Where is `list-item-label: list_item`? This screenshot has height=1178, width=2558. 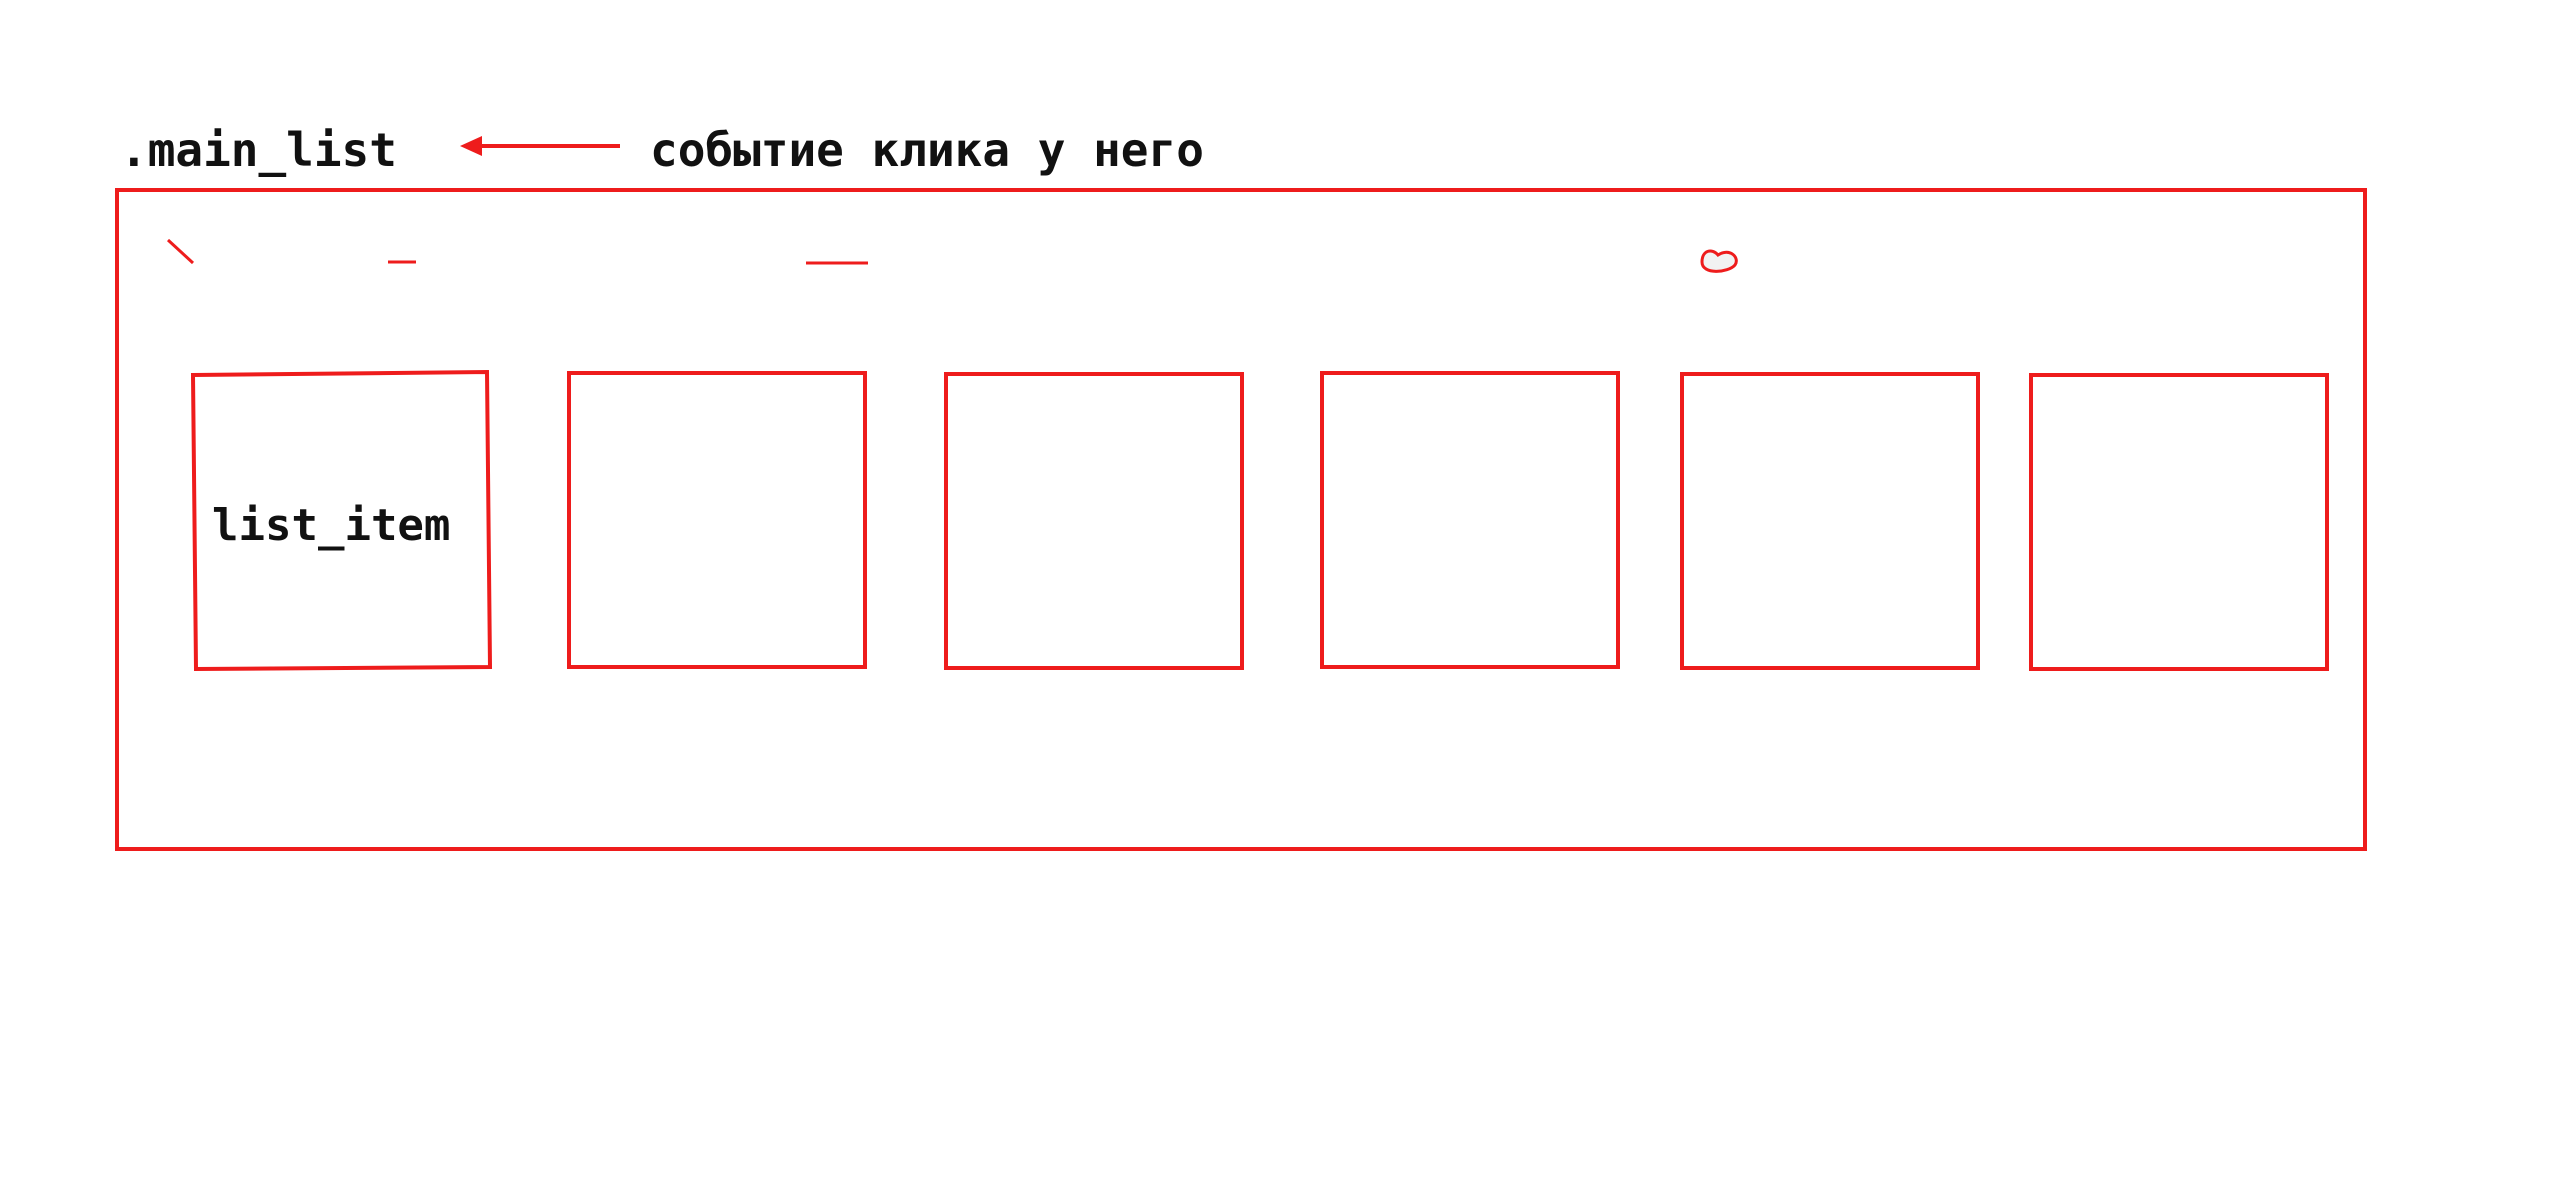
list-item-label: list_item is located at coordinates (331, 525).